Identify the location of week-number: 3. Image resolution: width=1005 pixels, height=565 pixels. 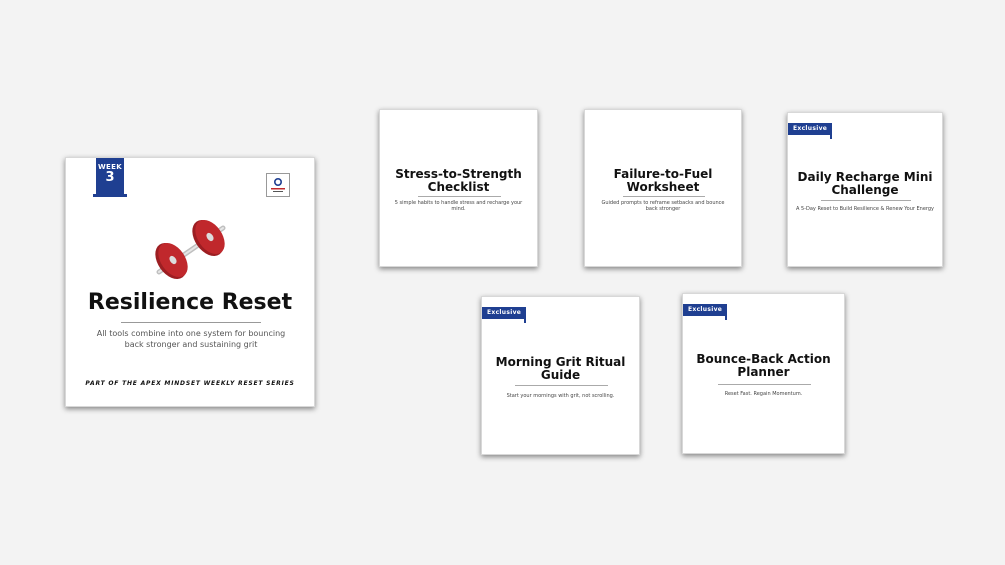
(110, 177).